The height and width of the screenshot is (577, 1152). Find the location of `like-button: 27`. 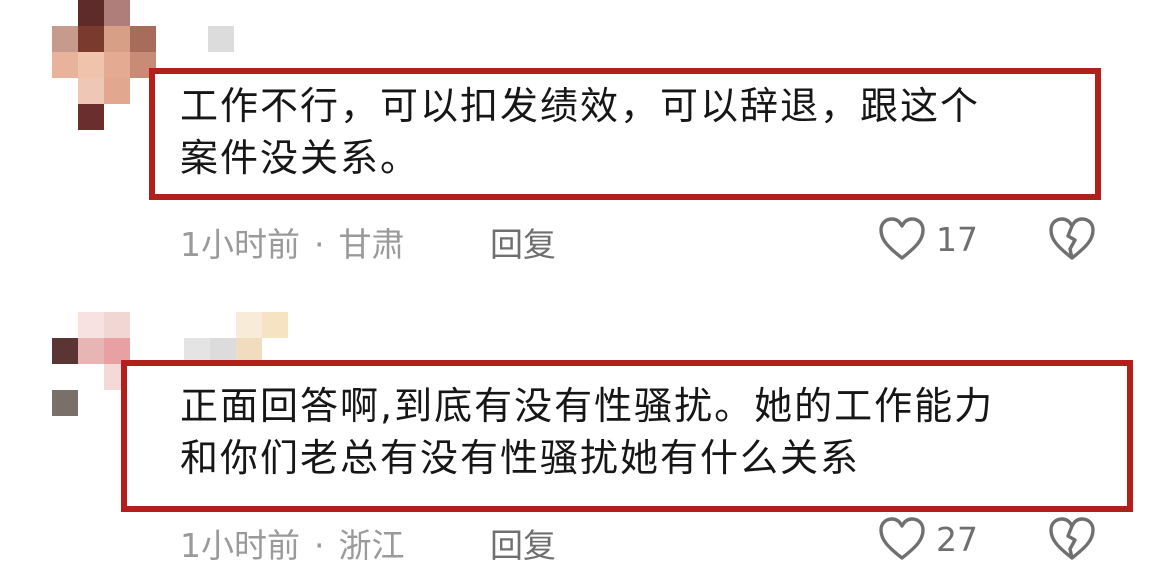

like-button: 27 is located at coordinates (928, 539).